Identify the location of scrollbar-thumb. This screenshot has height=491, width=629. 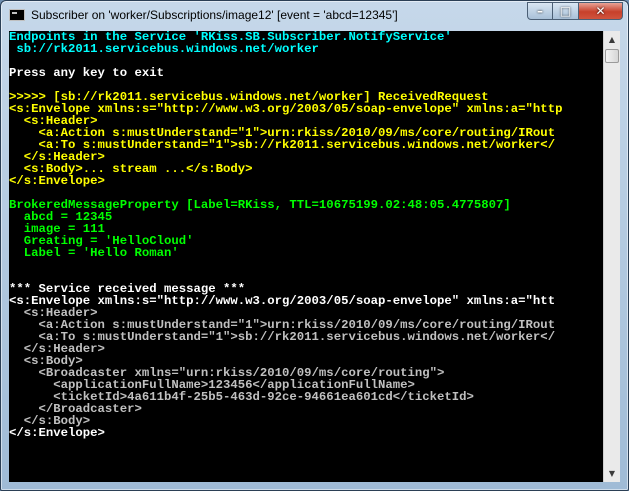
(612, 56).